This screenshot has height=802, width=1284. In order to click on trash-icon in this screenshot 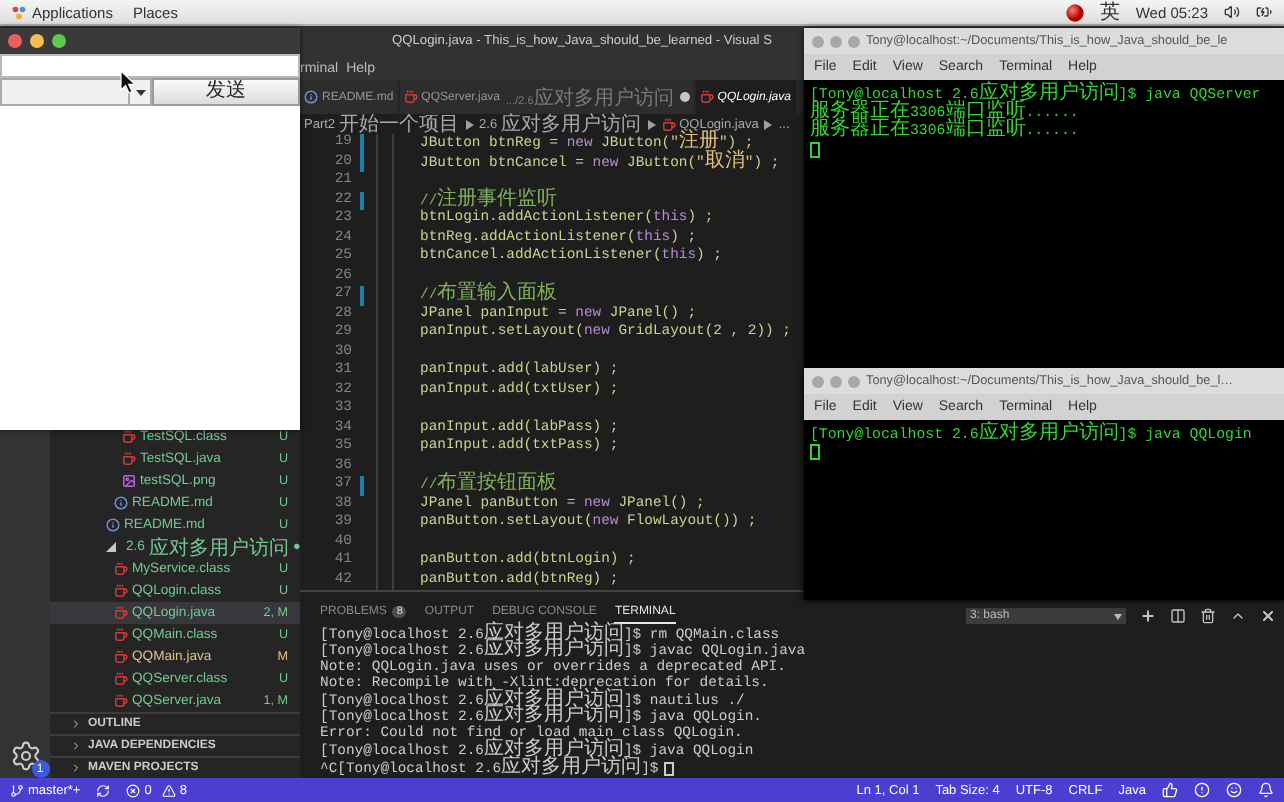, I will do `click(1208, 616)`.